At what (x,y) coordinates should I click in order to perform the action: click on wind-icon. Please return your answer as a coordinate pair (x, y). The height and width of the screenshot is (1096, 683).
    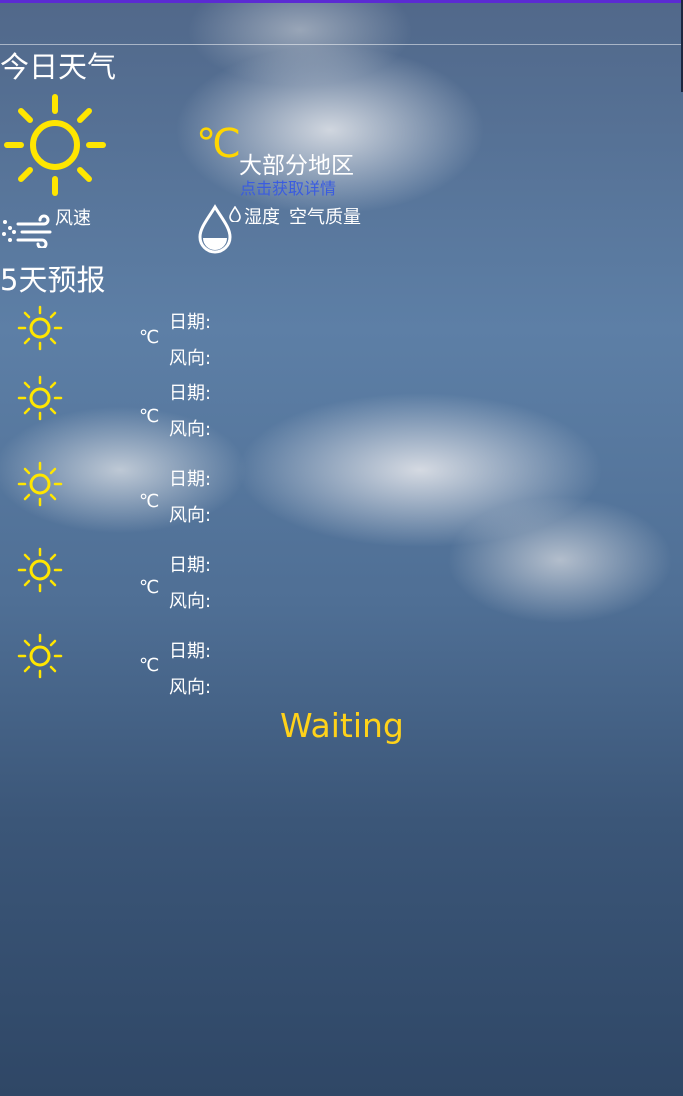
    Looking at the image, I should click on (27, 231).